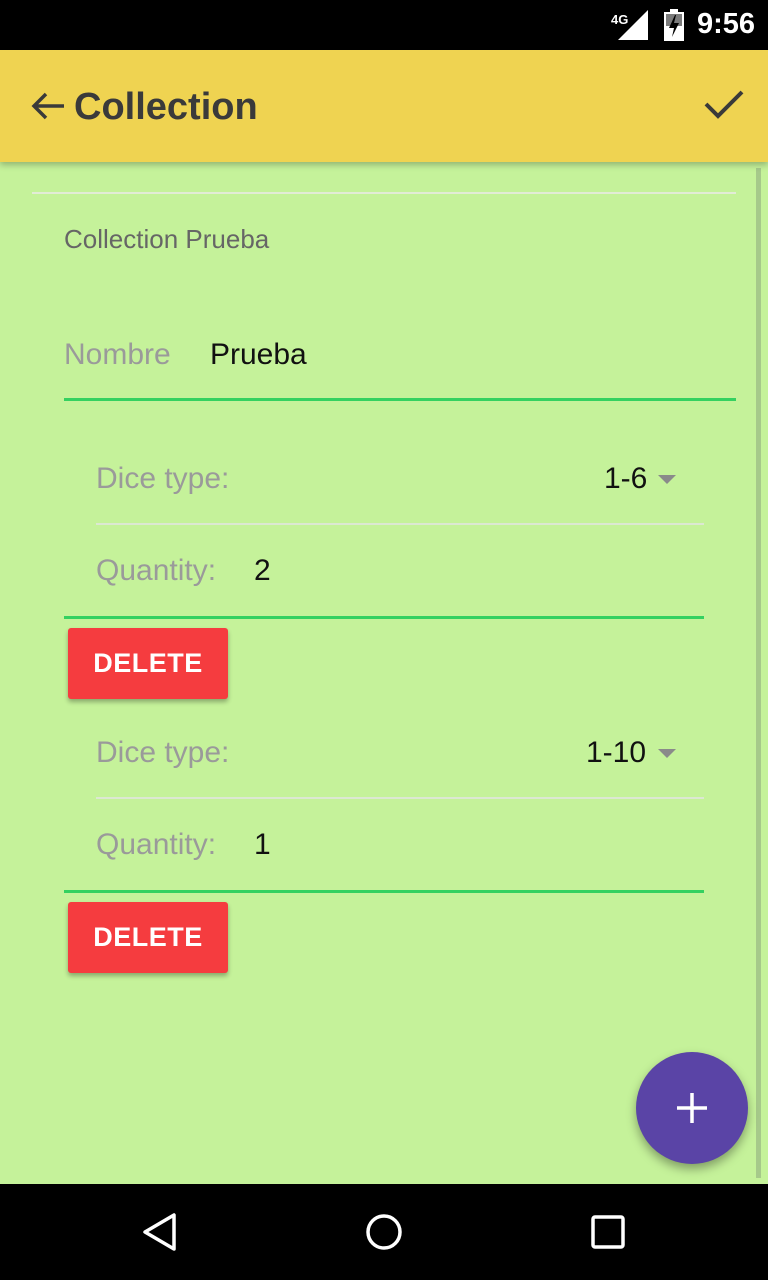 This screenshot has height=1280, width=768. Describe the element at coordinates (117, 354) in the screenshot. I see `name-label: Nombre` at that location.